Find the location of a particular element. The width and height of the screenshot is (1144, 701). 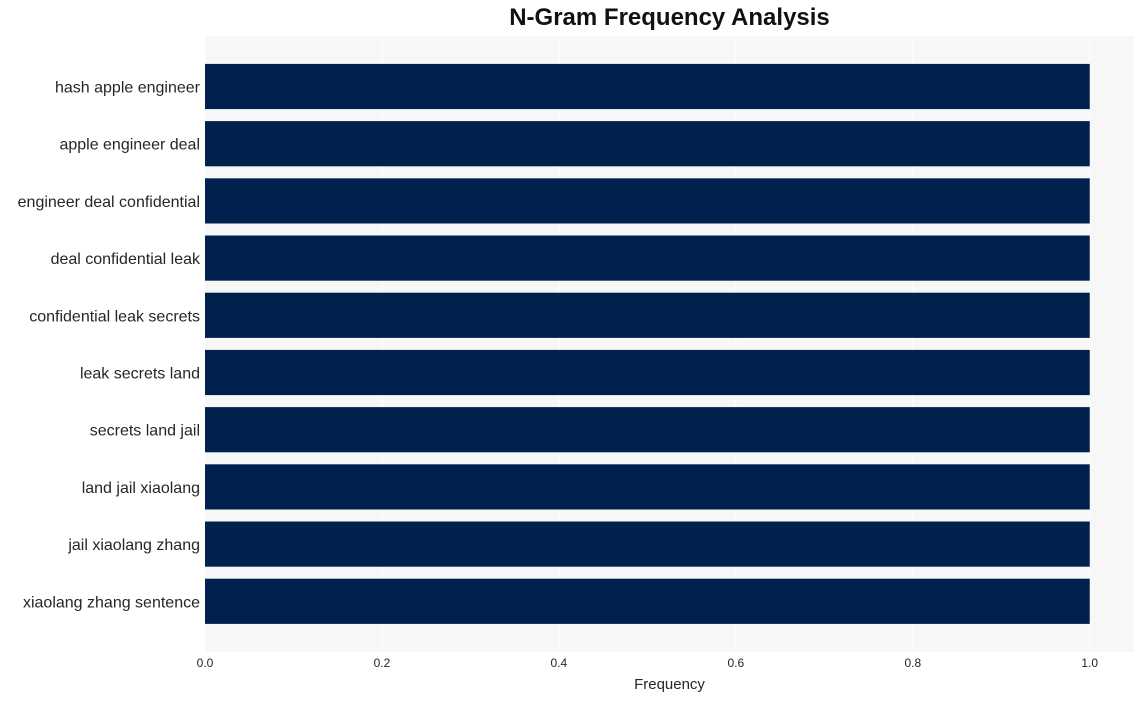

x-tick-label: 0.8 is located at coordinates (912, 663).